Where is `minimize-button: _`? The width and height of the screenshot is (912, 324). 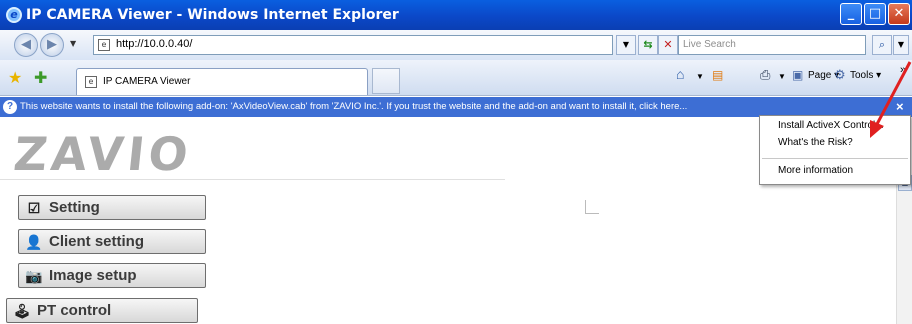 minimize-button: _ is located at coordinates (851, 14).